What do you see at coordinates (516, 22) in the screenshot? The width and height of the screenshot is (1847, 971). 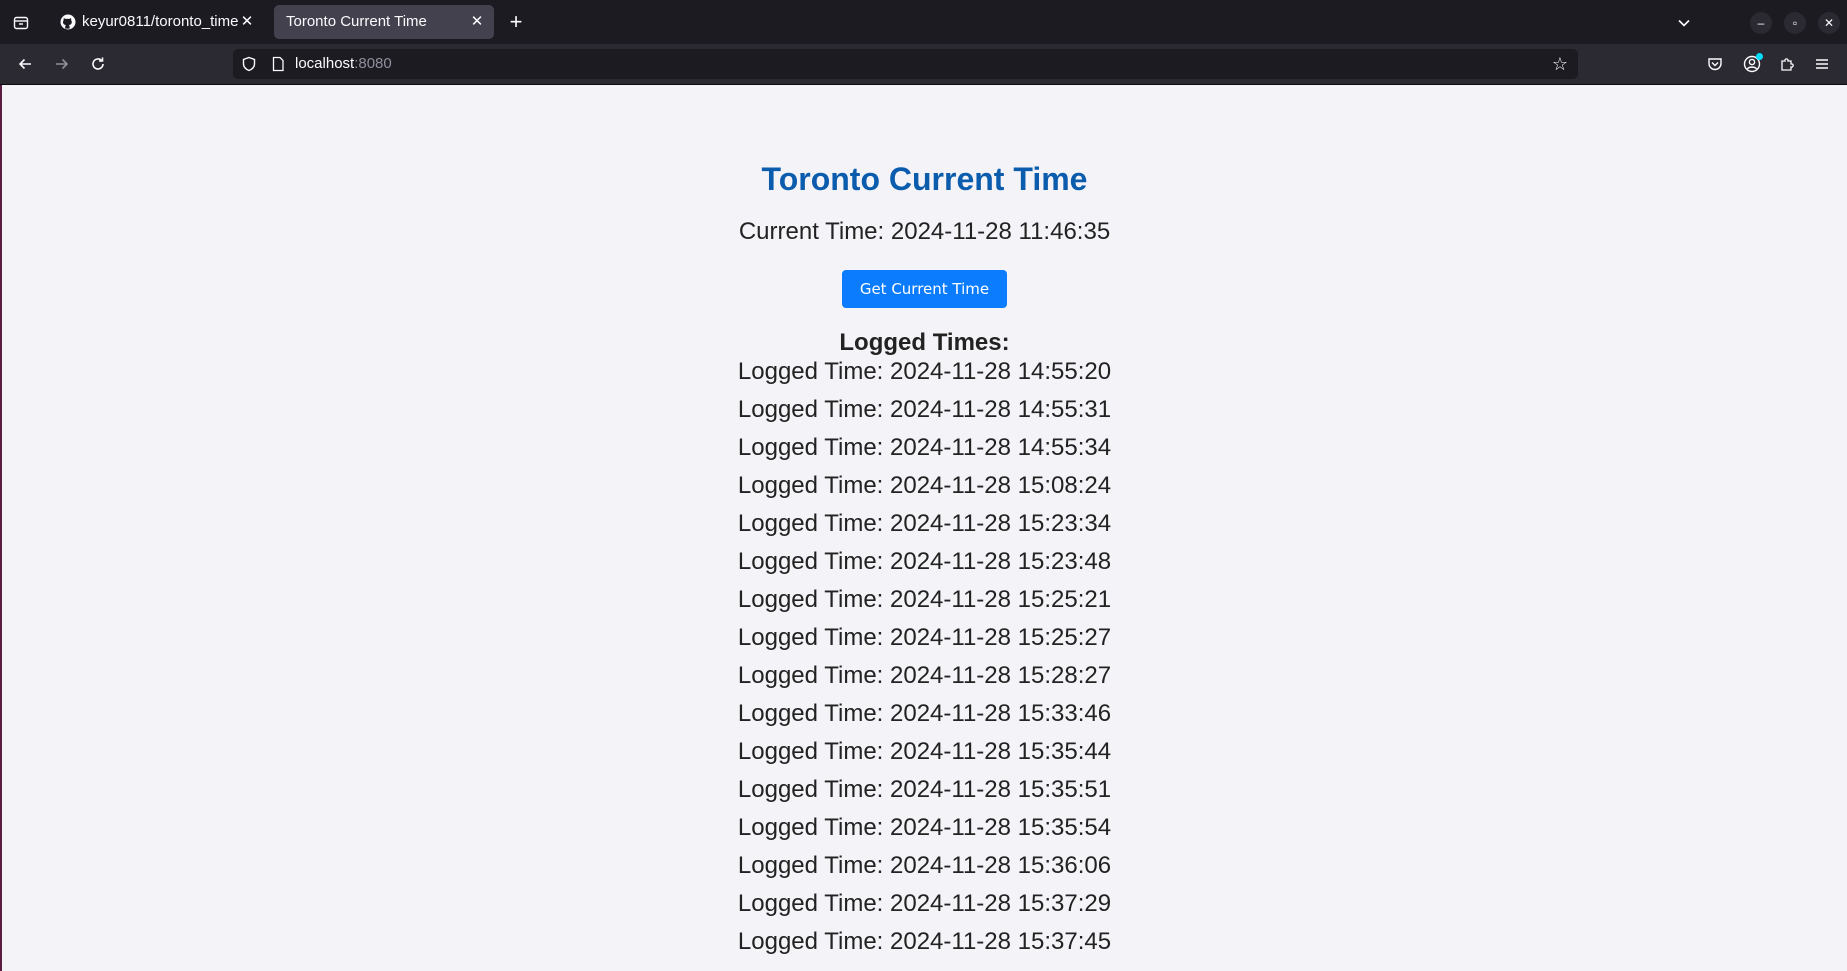 I see `new-tab-icon: +` at bounding box center [516, 22].